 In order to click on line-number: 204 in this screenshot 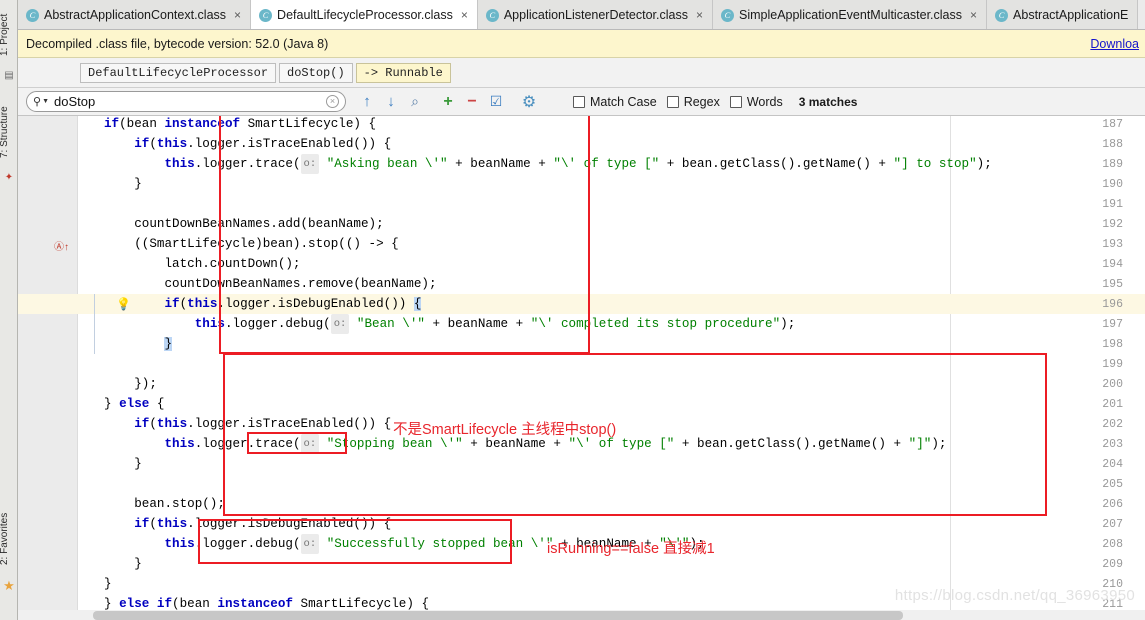, I will do `click(1106, 464)`.